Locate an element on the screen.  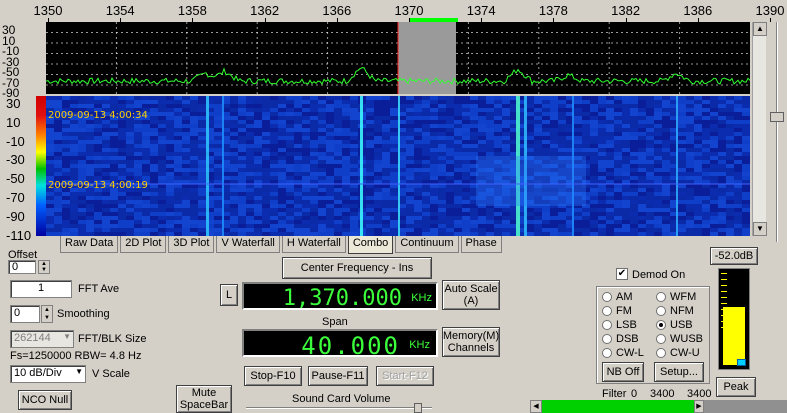
demod-radio-usb: USB is located at coordinates (674, 325).